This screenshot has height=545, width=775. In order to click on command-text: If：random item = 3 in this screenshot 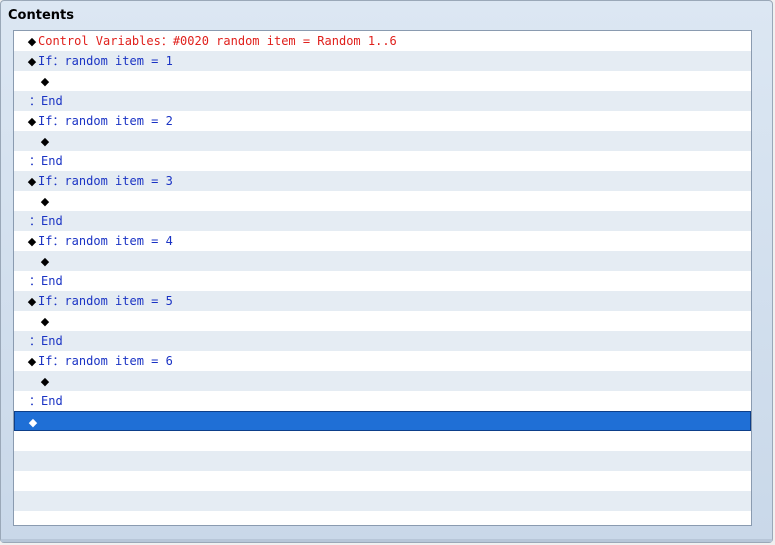, I will do `click(105, 181)`.